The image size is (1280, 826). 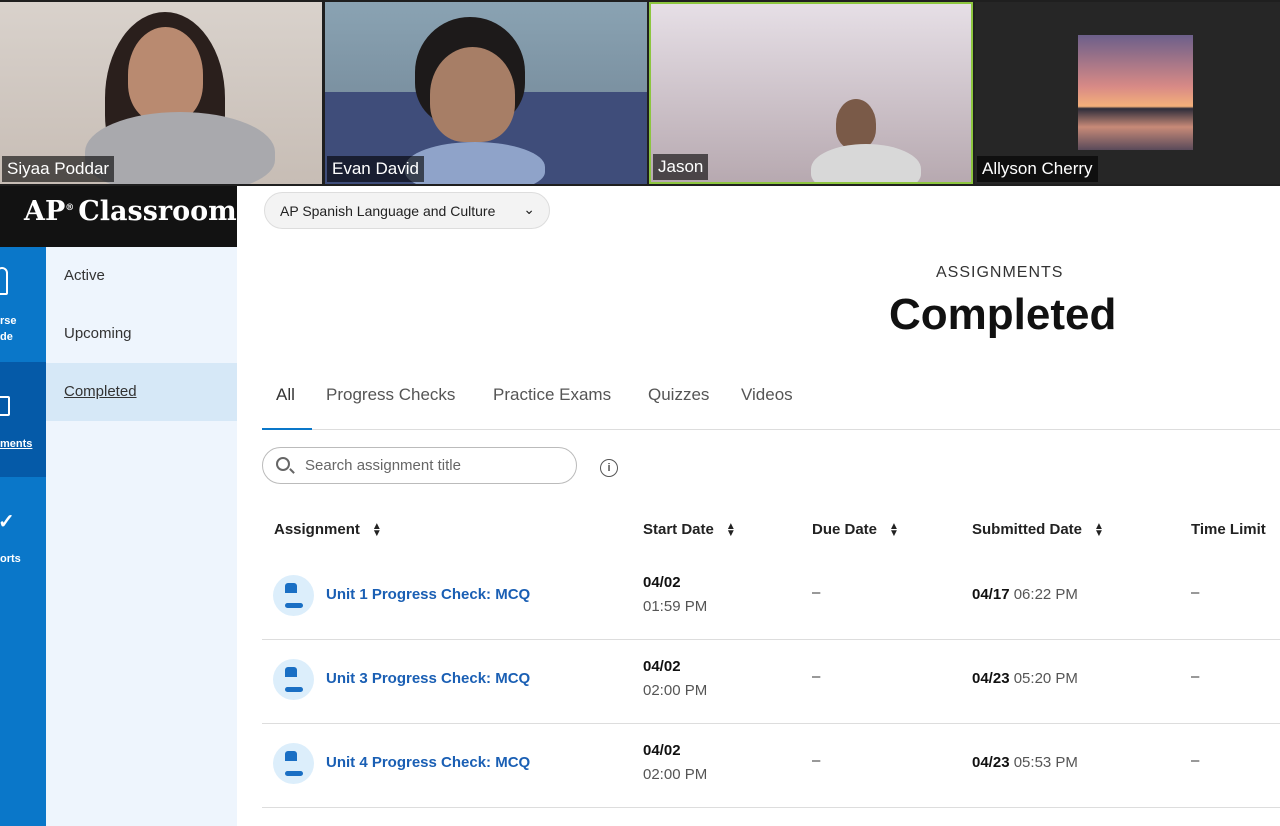 What do you see at coordinates (16, 444) in the screenshot?
I see `nav-label: ments` at bounding box center [16, 444].